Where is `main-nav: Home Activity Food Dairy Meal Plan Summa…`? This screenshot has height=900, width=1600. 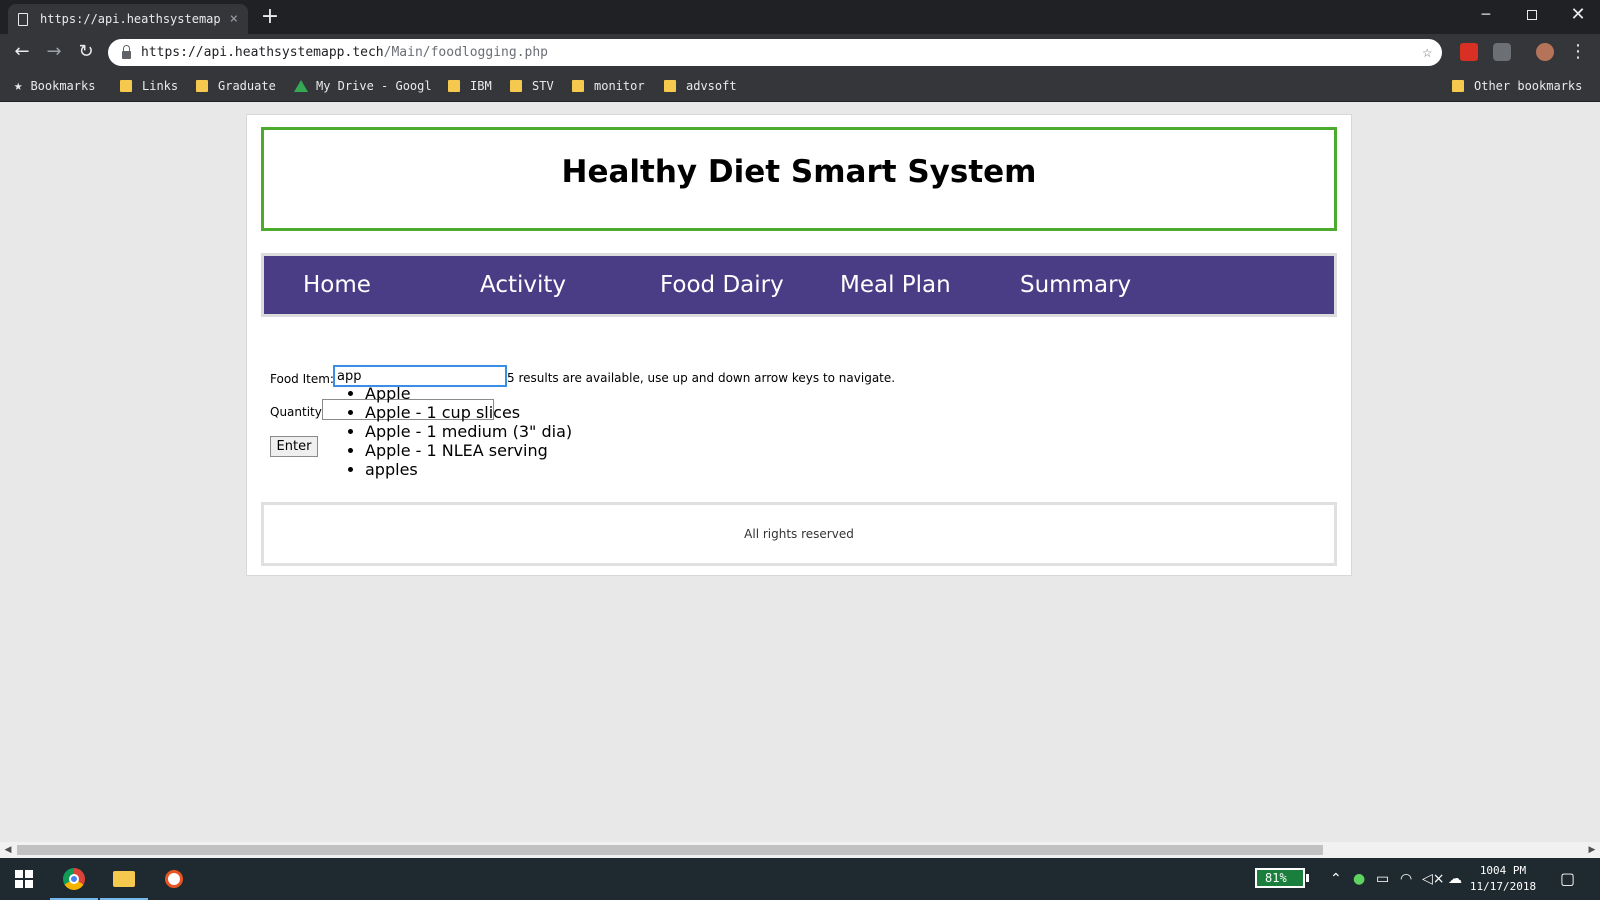
main-nav: Home Activity Food Dairy Meal Plan Summa… is located at coordinates (799, 285).